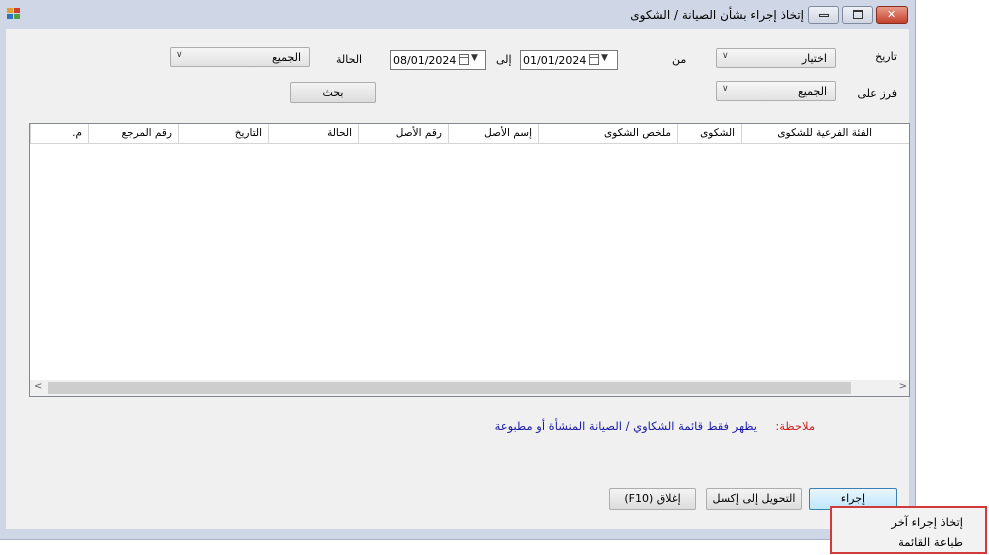  Describe the element at coordinates (13, 13) in the screenshot. I see `app-icon` at that location.